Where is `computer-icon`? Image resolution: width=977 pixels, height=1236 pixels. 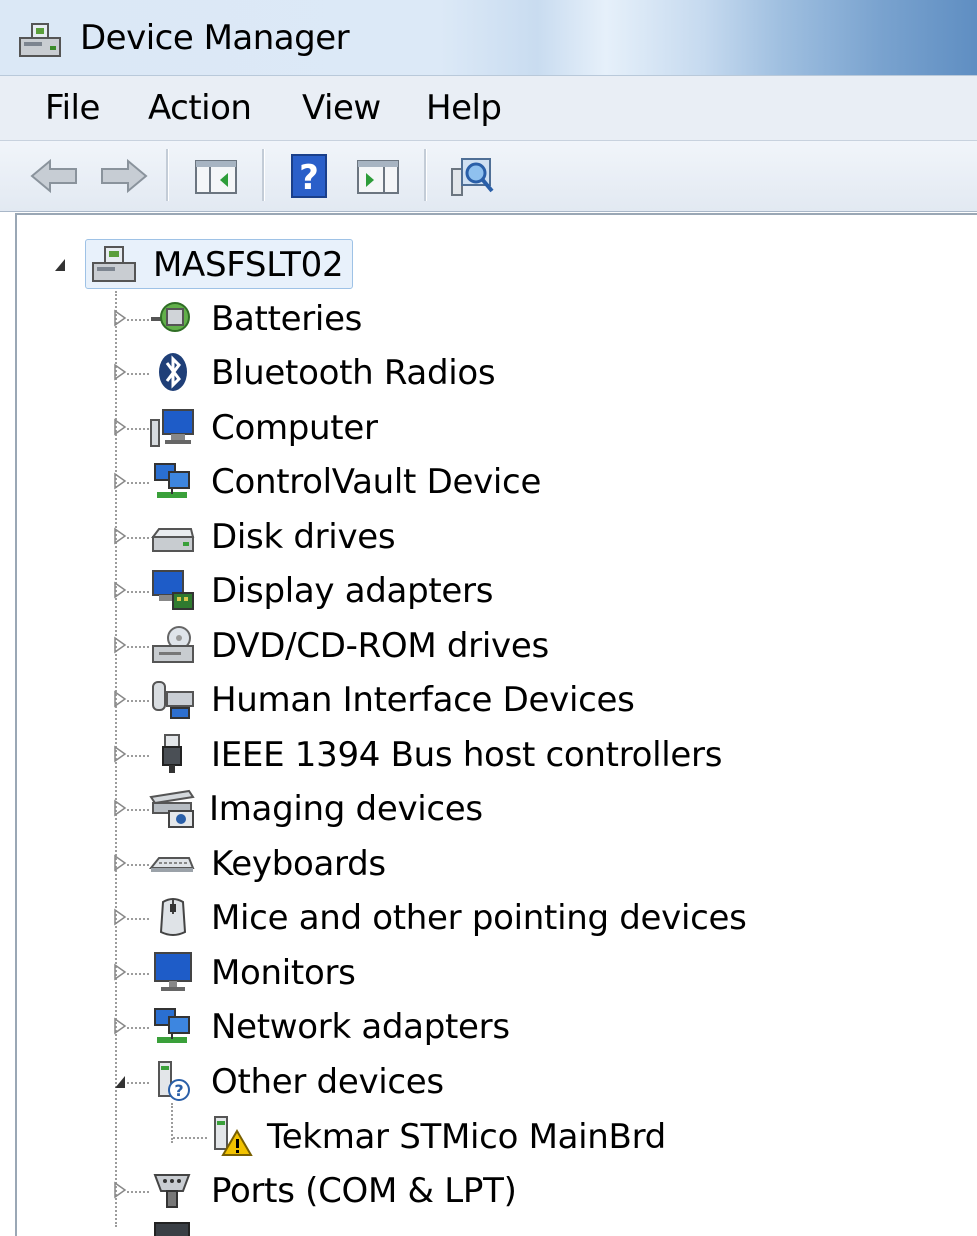
computer-icon is located at coordinates (172, 427).